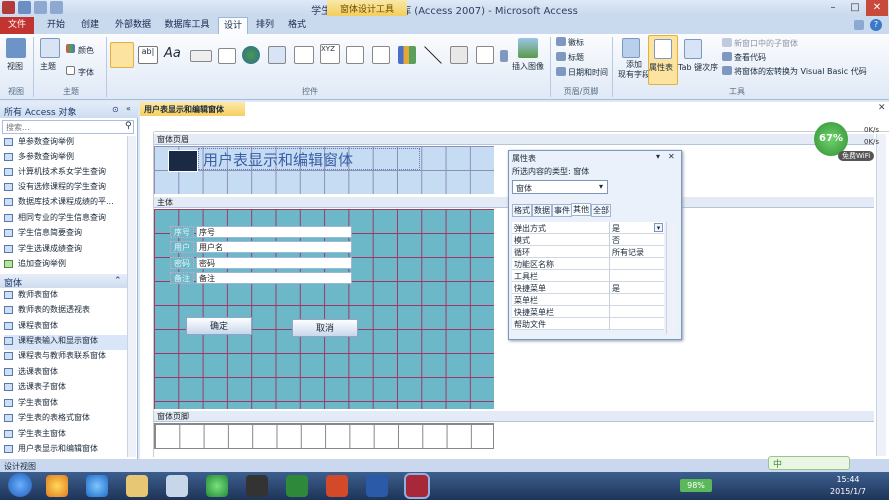  I want to click on label-control-icon: Aa, so click(174, 55).